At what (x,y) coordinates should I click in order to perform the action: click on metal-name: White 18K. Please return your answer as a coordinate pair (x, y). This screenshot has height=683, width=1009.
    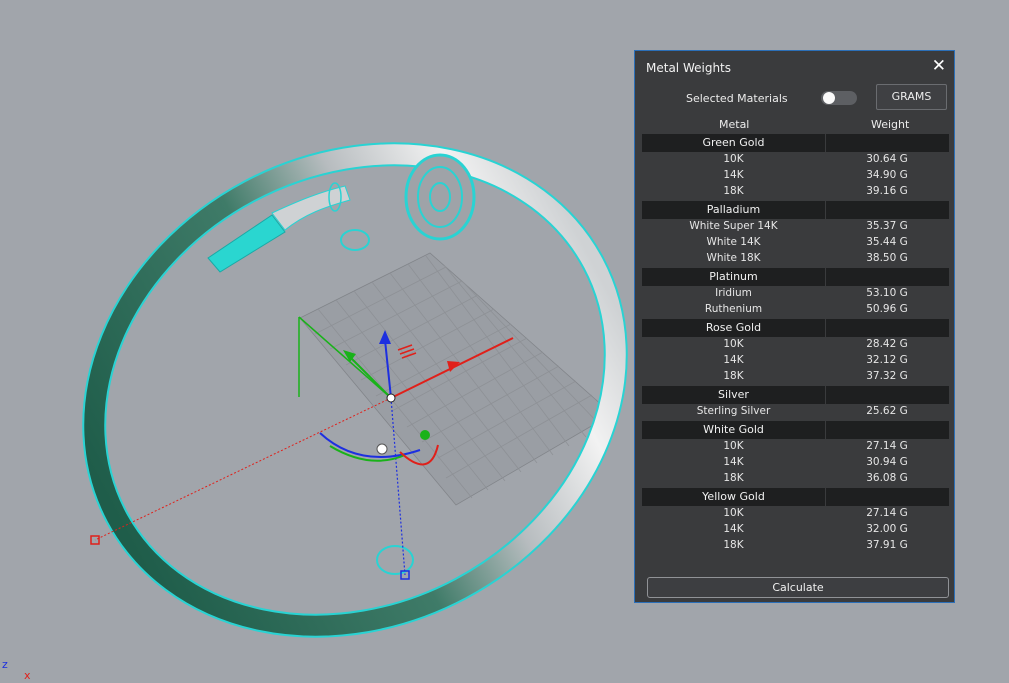
    Looking at the image, I should click on (733, 258).